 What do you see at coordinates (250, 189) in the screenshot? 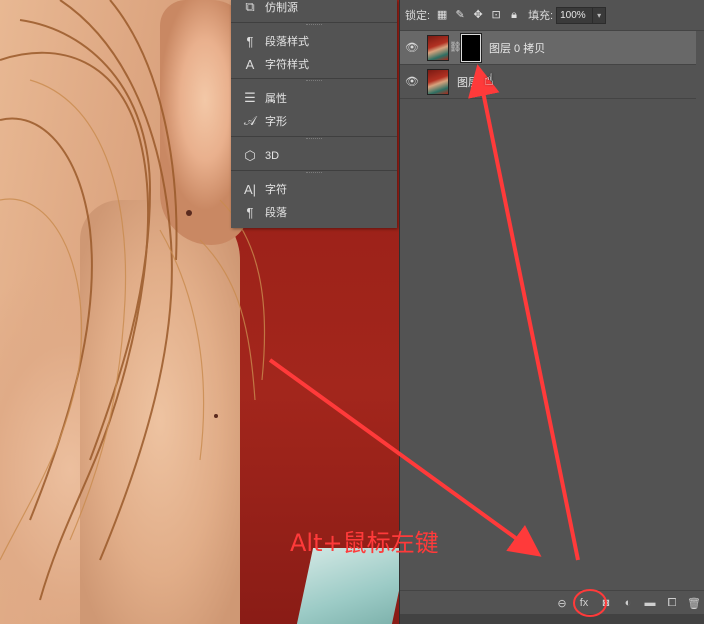
I see `character-icon: A|` at bounding box center [250, 189].